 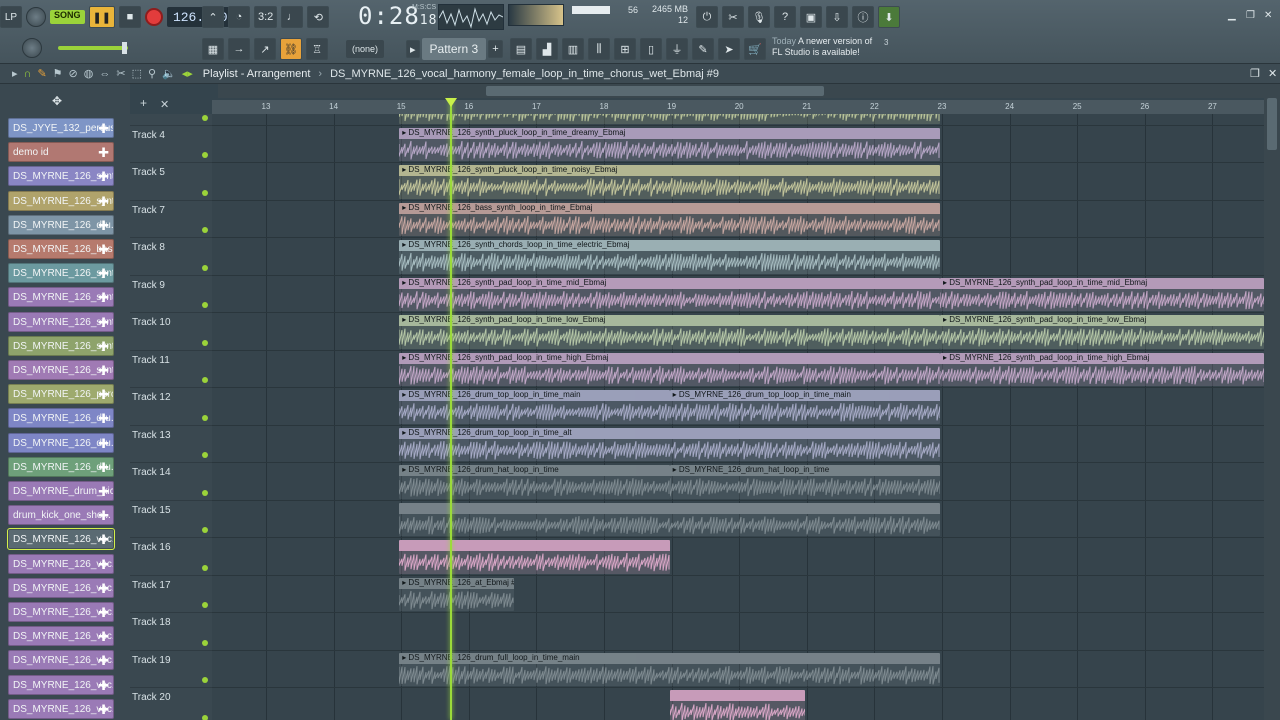 What do you see at coordinates (547, 49) in the screenshot?
I see `piano-roll-icon: ▟` at bounding box center [547, 49].